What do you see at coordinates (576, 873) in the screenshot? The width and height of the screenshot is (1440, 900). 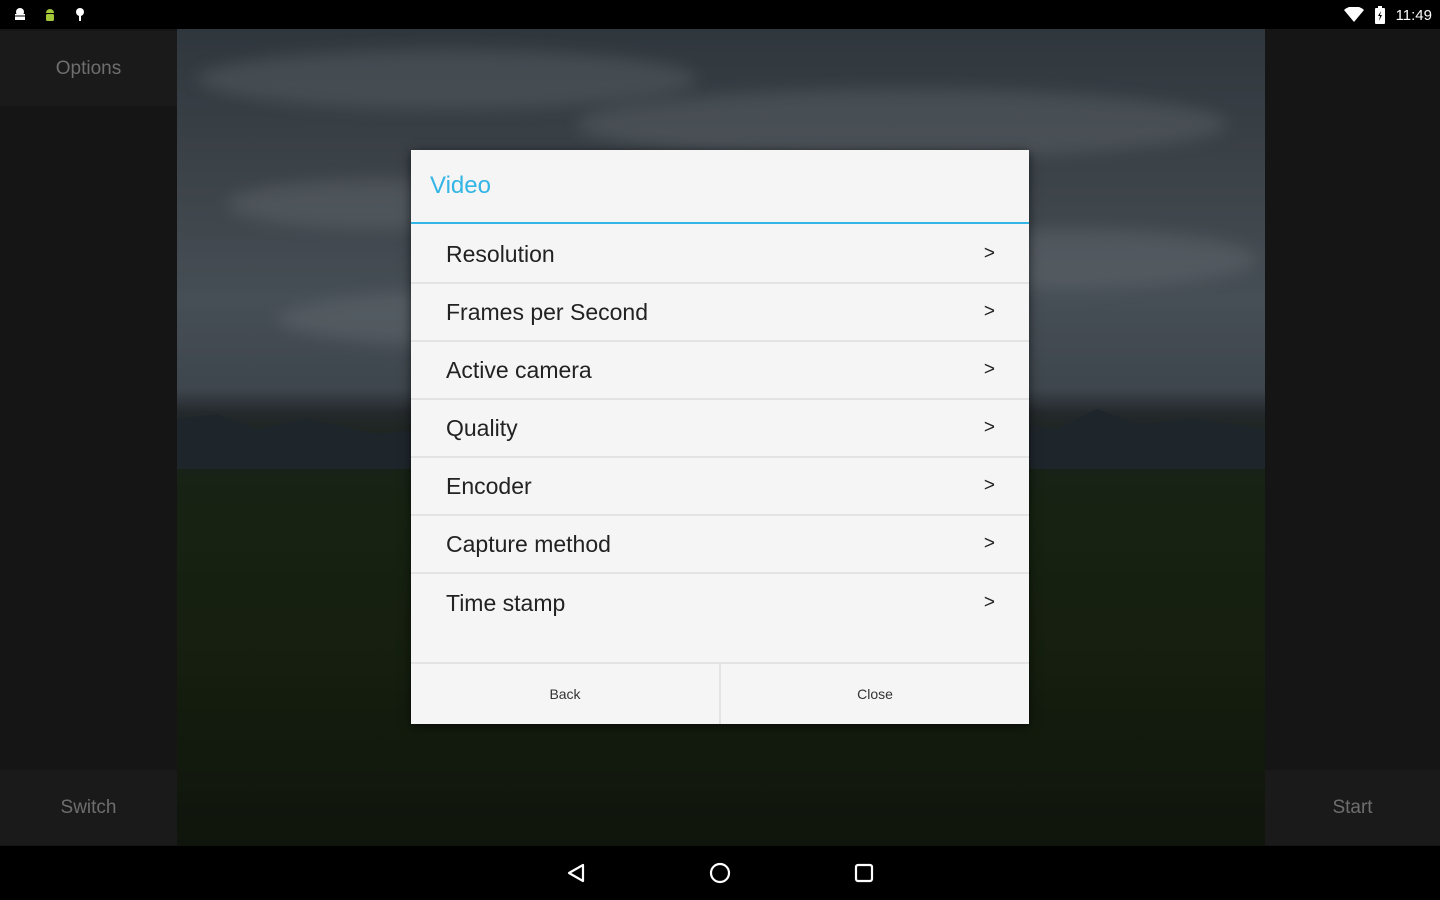 I see `back-icon` at bounding box center [576, 873].